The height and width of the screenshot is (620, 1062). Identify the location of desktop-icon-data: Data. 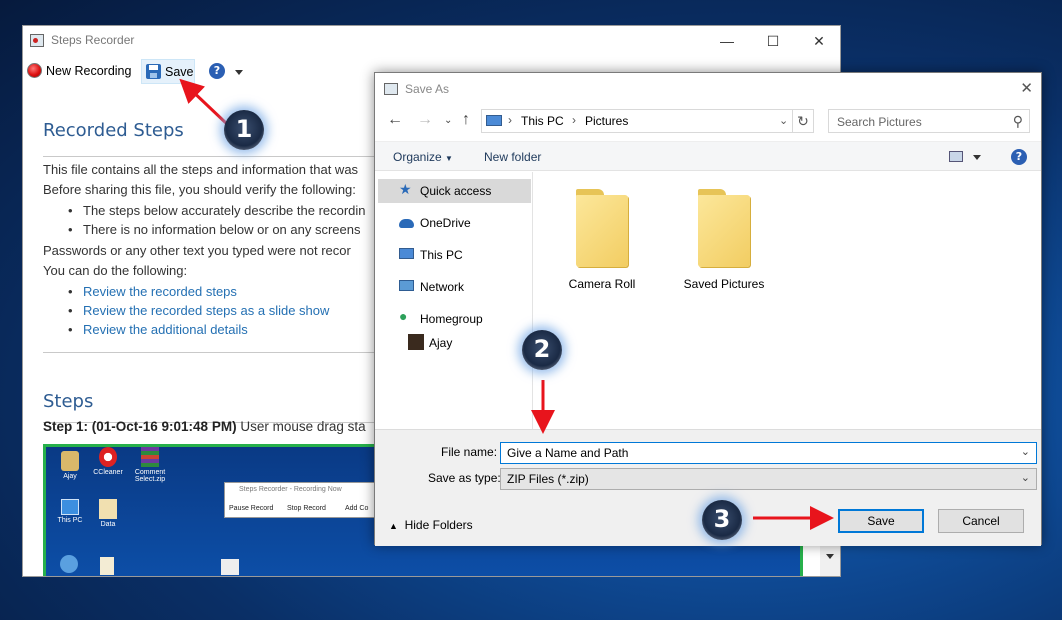
(108, 513).